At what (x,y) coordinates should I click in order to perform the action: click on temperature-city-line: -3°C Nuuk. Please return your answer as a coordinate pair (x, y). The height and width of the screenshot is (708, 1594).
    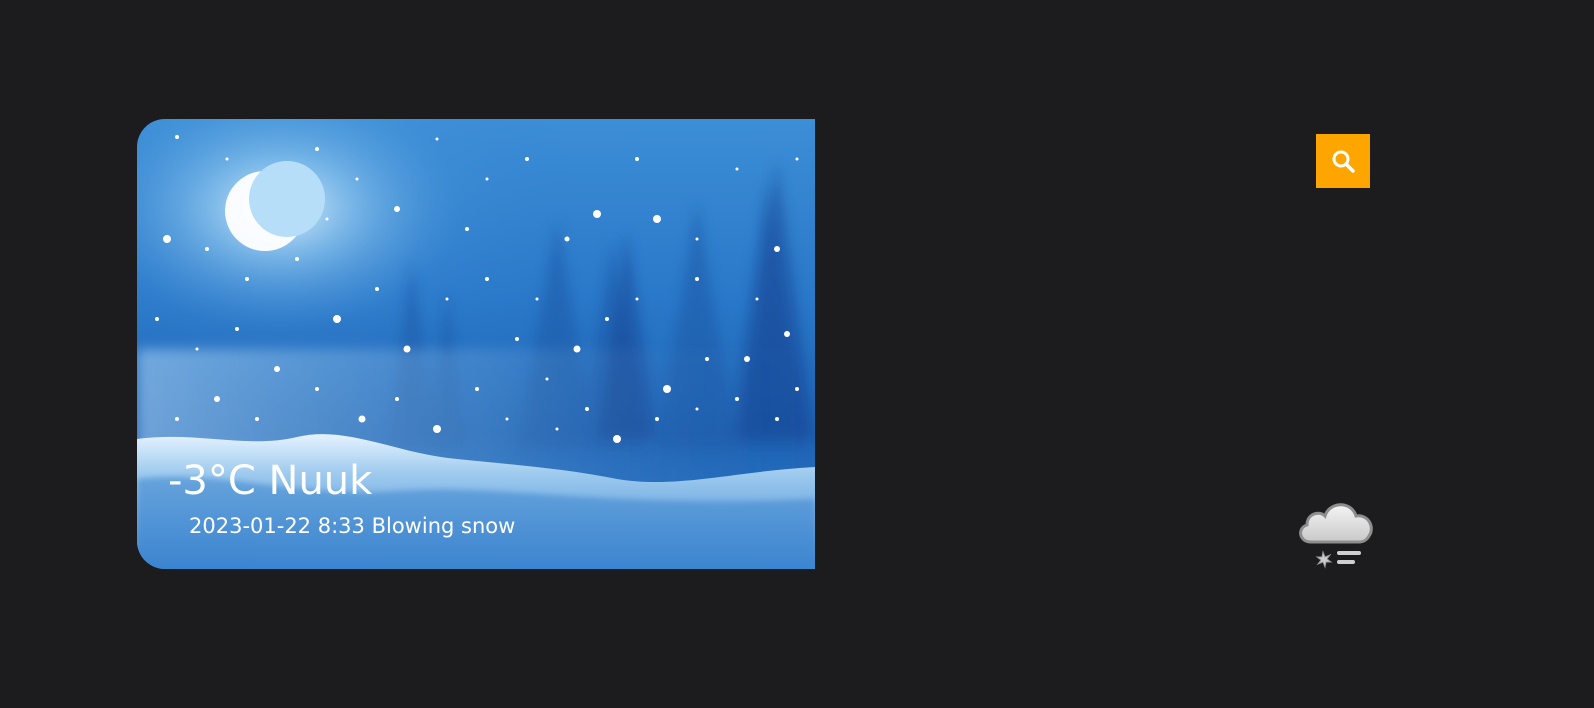
    Looking at the image, I should click on (341, 481).